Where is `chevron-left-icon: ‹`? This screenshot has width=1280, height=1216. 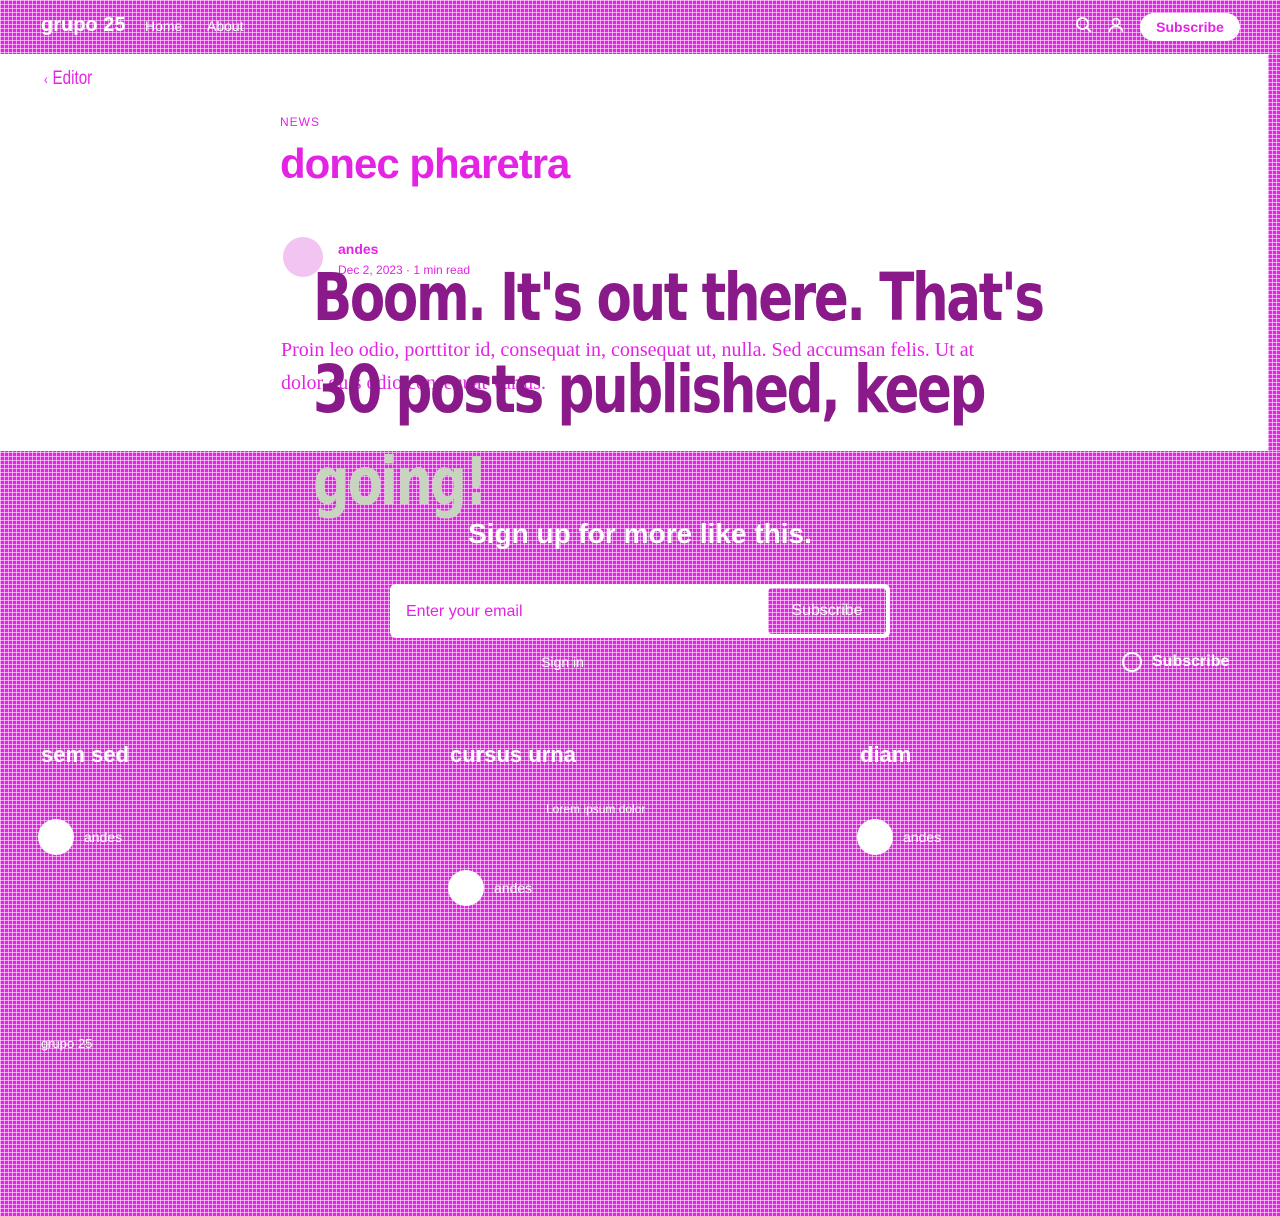 chevron-left-icon: ‹ is located at coordinates (46, 79).